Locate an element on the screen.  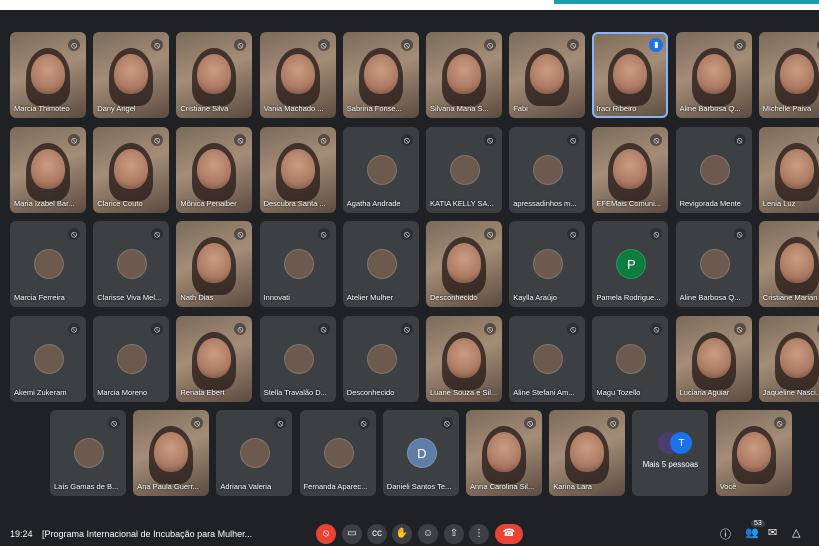
participant-name: Magu Tozello is located at coordinates (618, 392).